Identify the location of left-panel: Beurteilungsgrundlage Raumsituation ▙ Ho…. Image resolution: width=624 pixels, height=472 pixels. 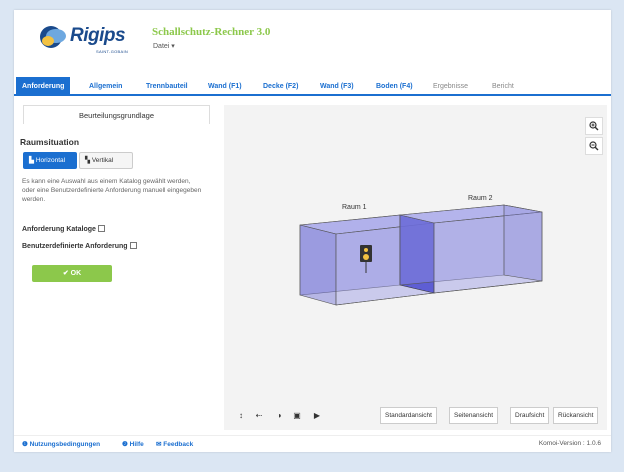
(120, 215).